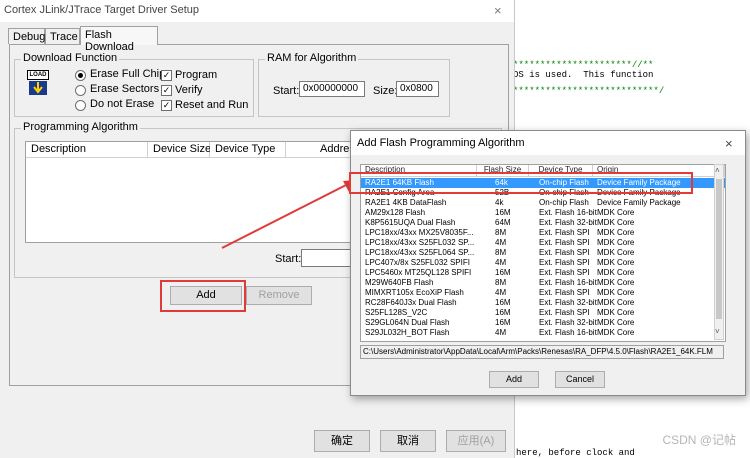  What do you see at coordinates (166, 75) in the screenshot?
I see `program-checkbox: ✓` at bounding box center [166, 75].